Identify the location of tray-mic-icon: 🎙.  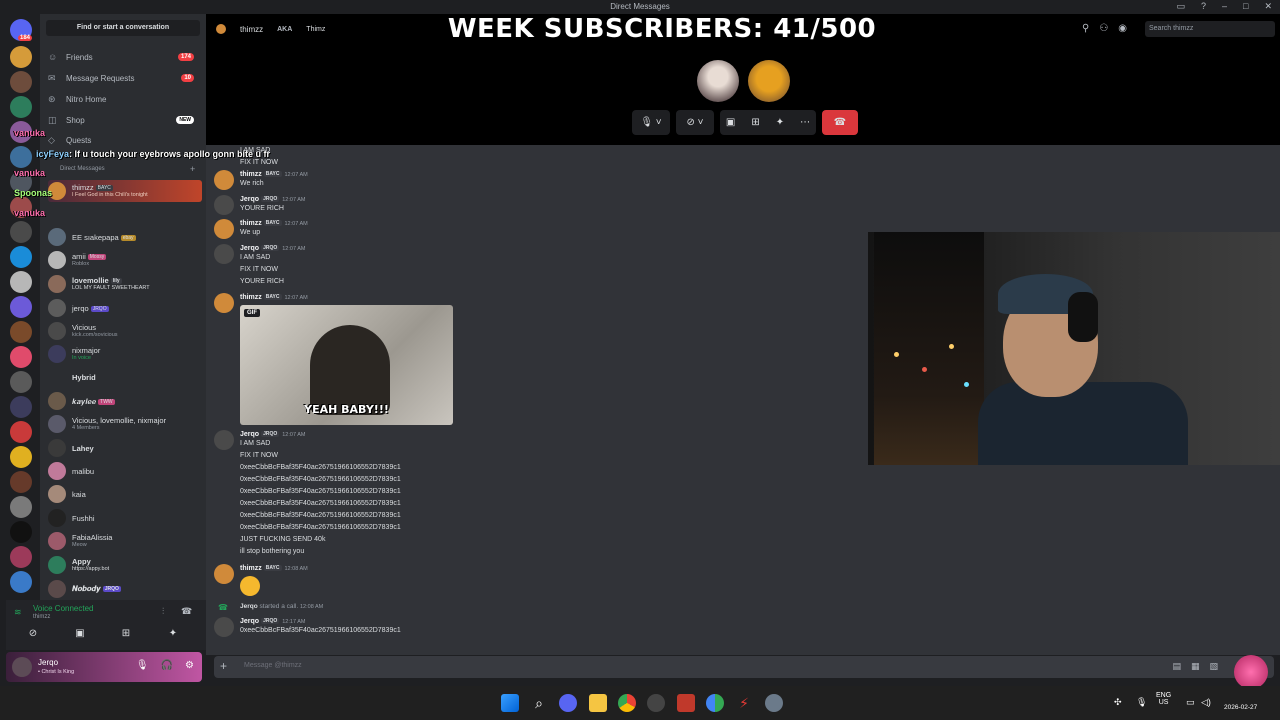
(1141, 702).